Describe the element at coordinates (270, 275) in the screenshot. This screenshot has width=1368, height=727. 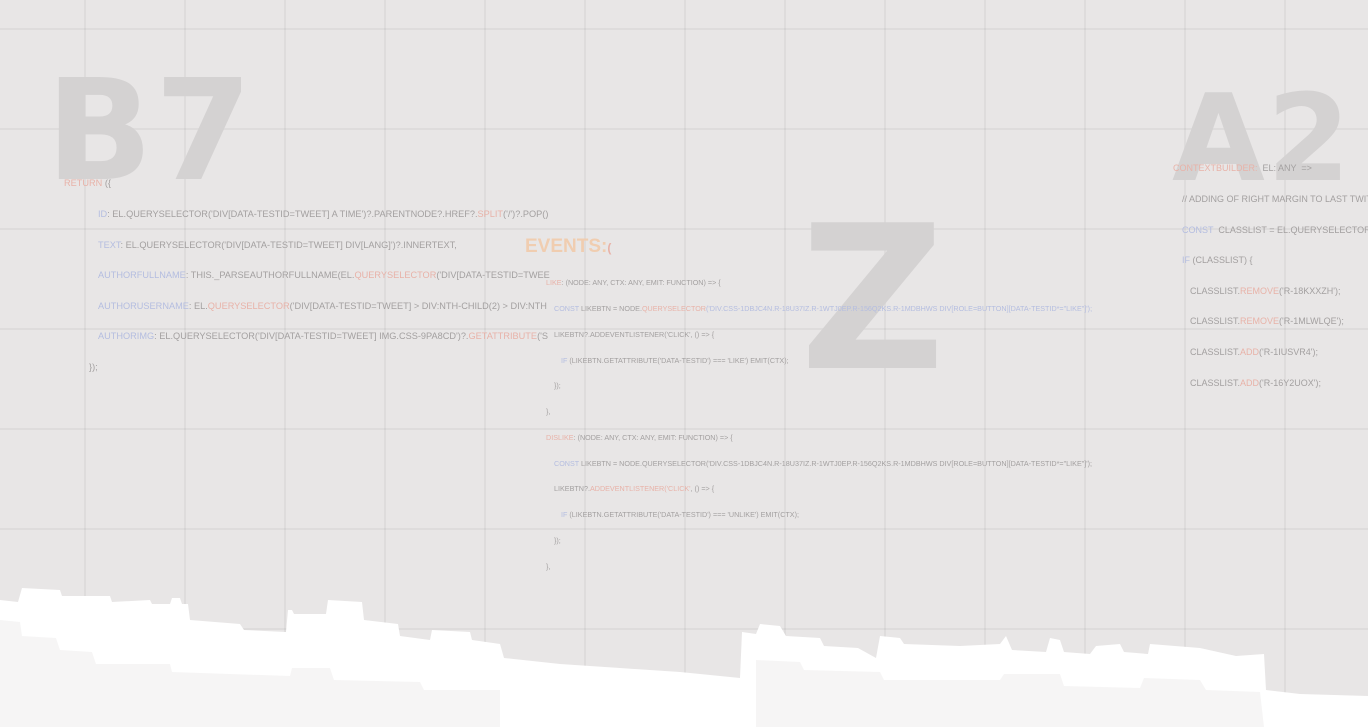
I see `code-text: : this._parseAuthorFullname(el.` at that location.